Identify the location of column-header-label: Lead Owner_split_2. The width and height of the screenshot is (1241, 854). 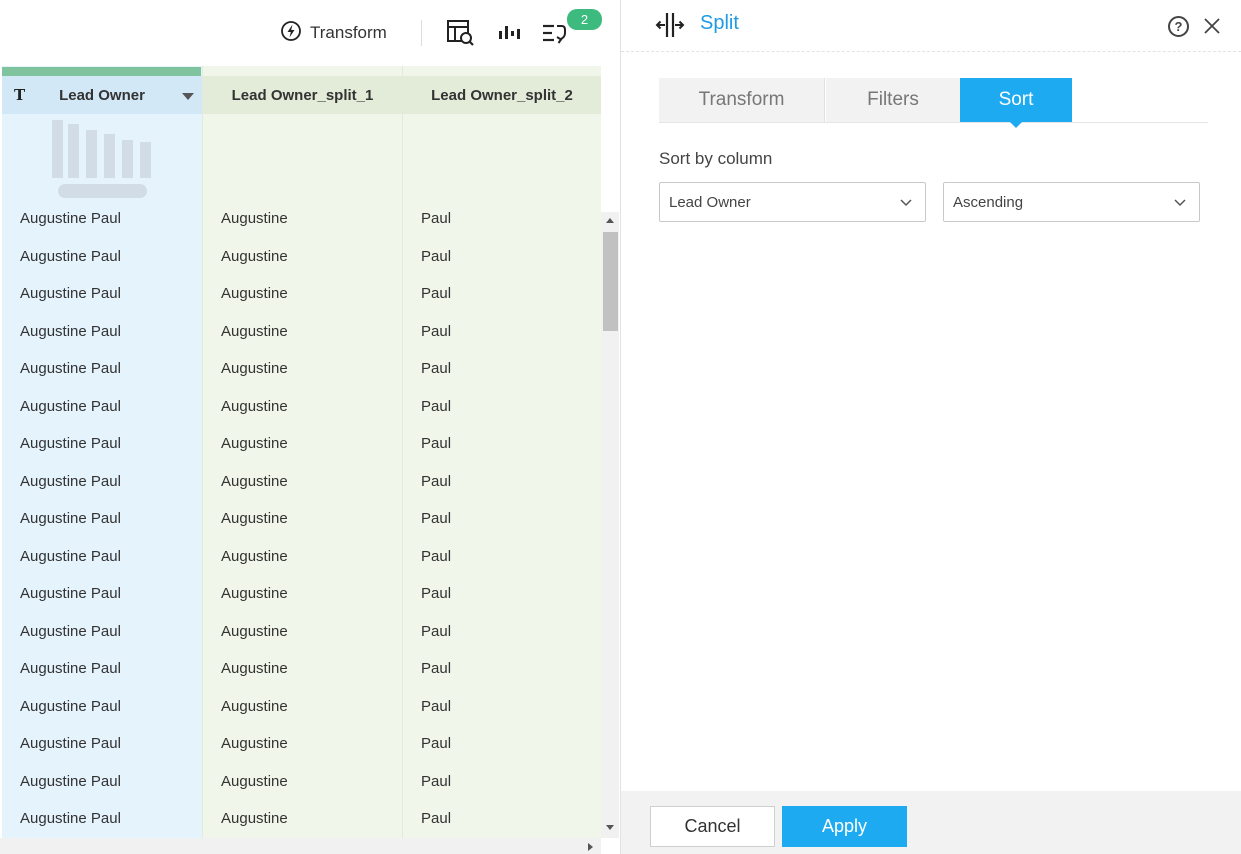
(502, 95).